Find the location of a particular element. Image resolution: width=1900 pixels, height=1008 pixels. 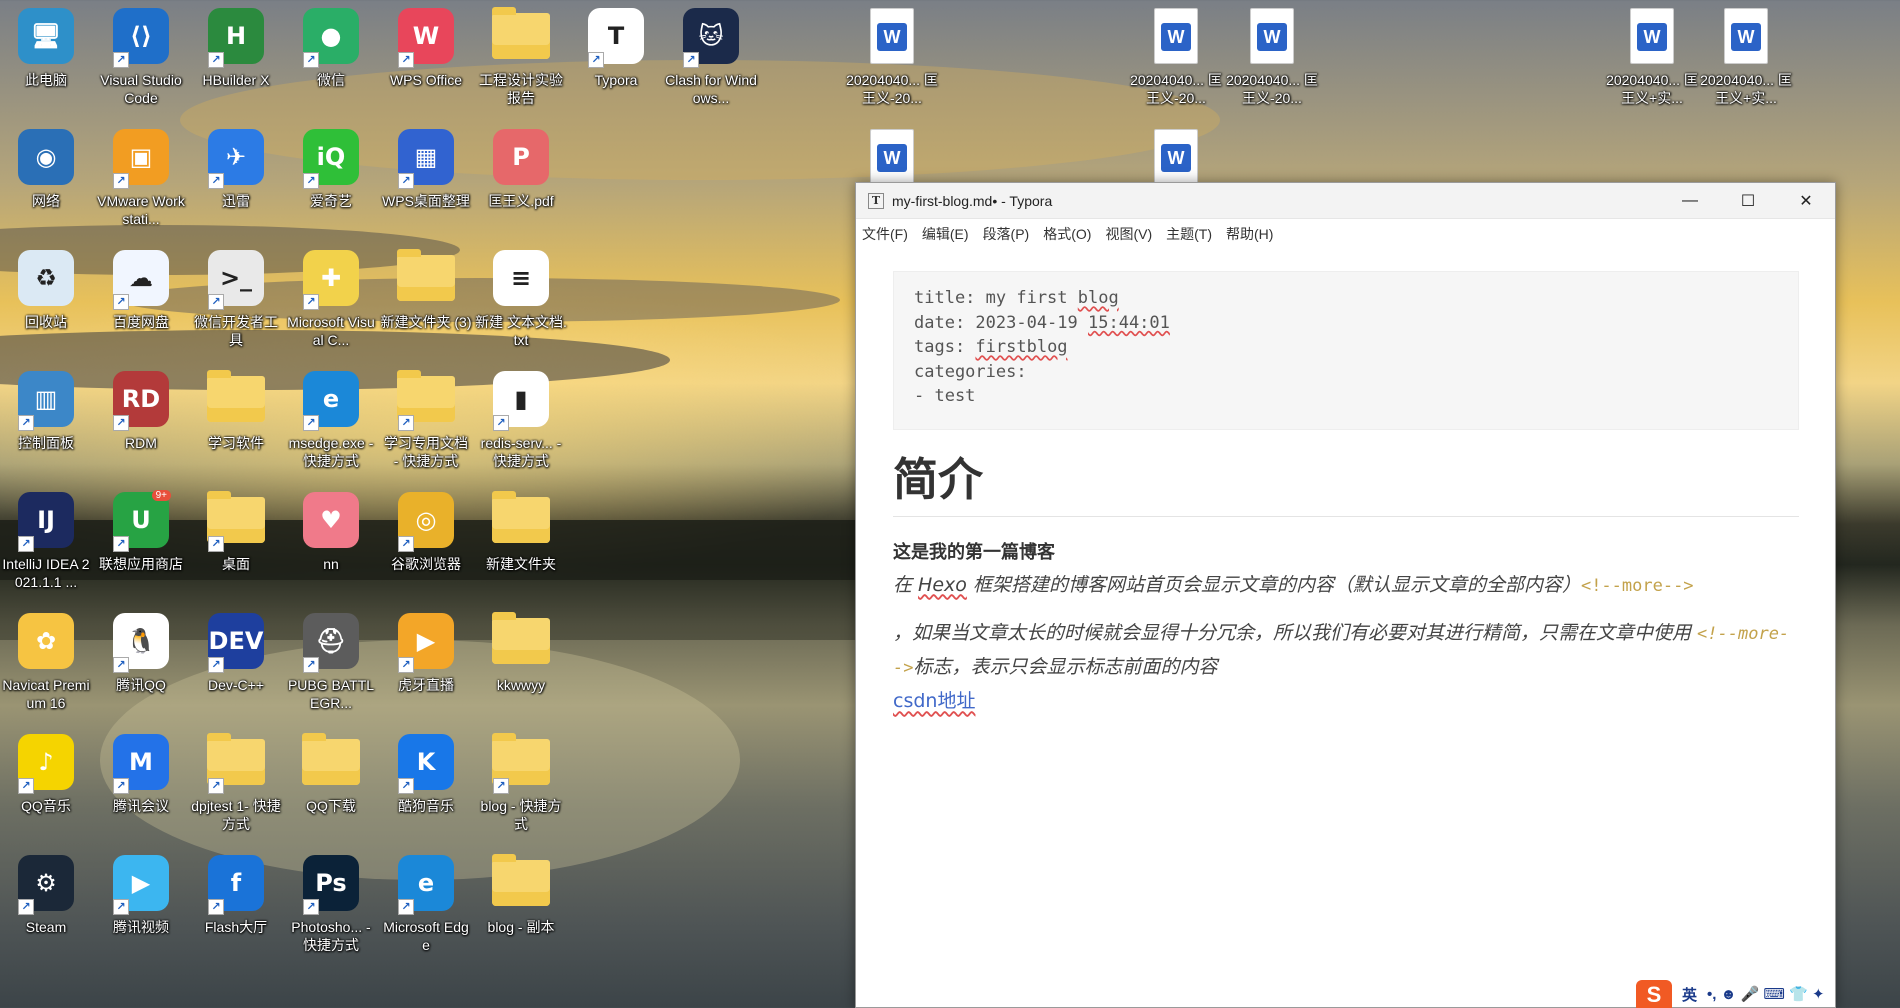

desktop-icon-xunlei: ✈ ↗ 迅雷 is located at coordinates (236, 181).